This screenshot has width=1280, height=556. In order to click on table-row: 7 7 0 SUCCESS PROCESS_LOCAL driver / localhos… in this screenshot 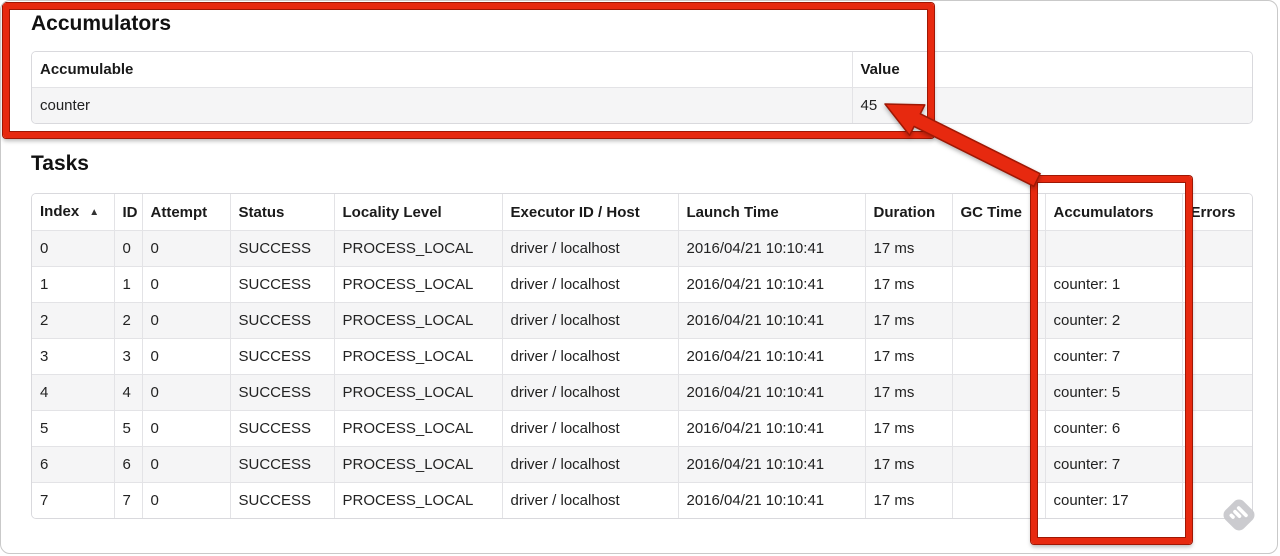, I will do `click(642, 500)`.